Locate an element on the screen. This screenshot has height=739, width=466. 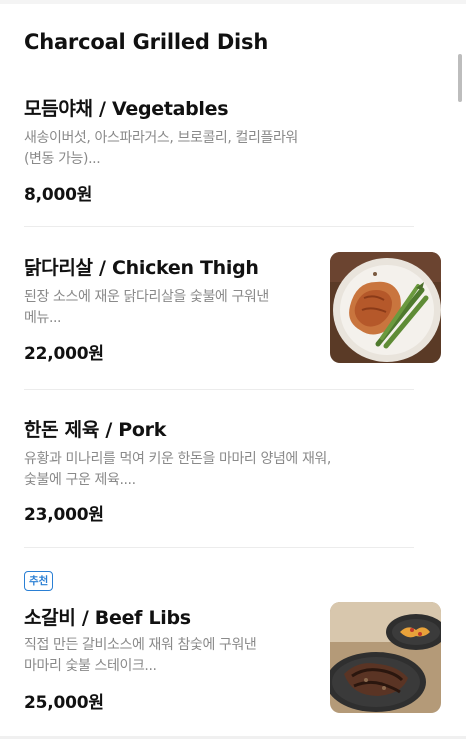
menu-item-price: 25,000원 is located at coordinates (64, 703).